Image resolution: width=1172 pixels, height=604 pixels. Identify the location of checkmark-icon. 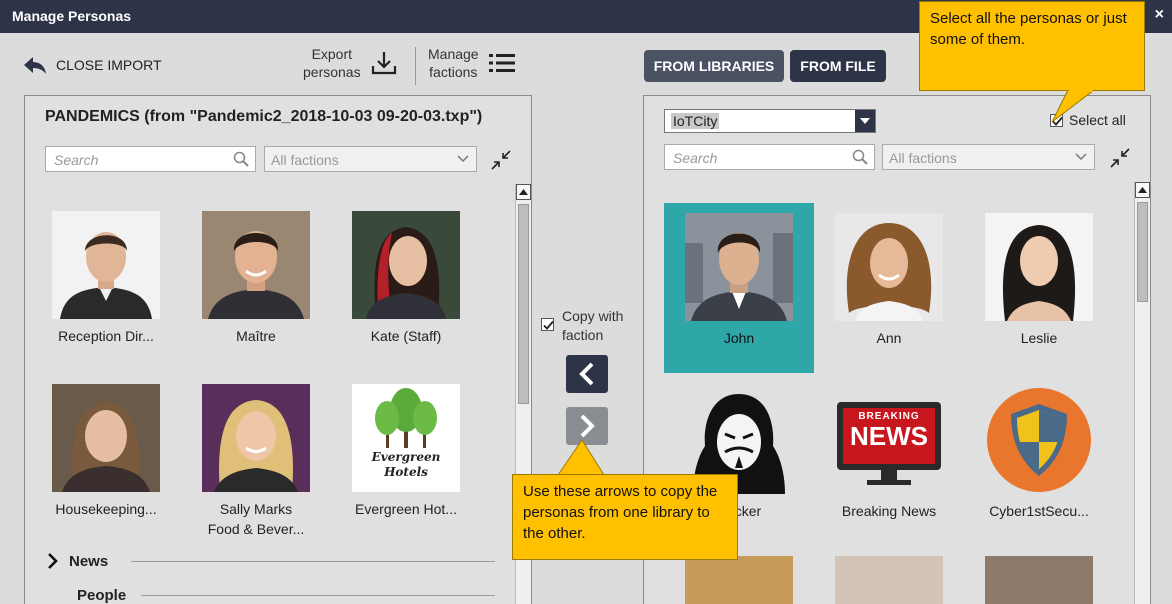
(548, 325).